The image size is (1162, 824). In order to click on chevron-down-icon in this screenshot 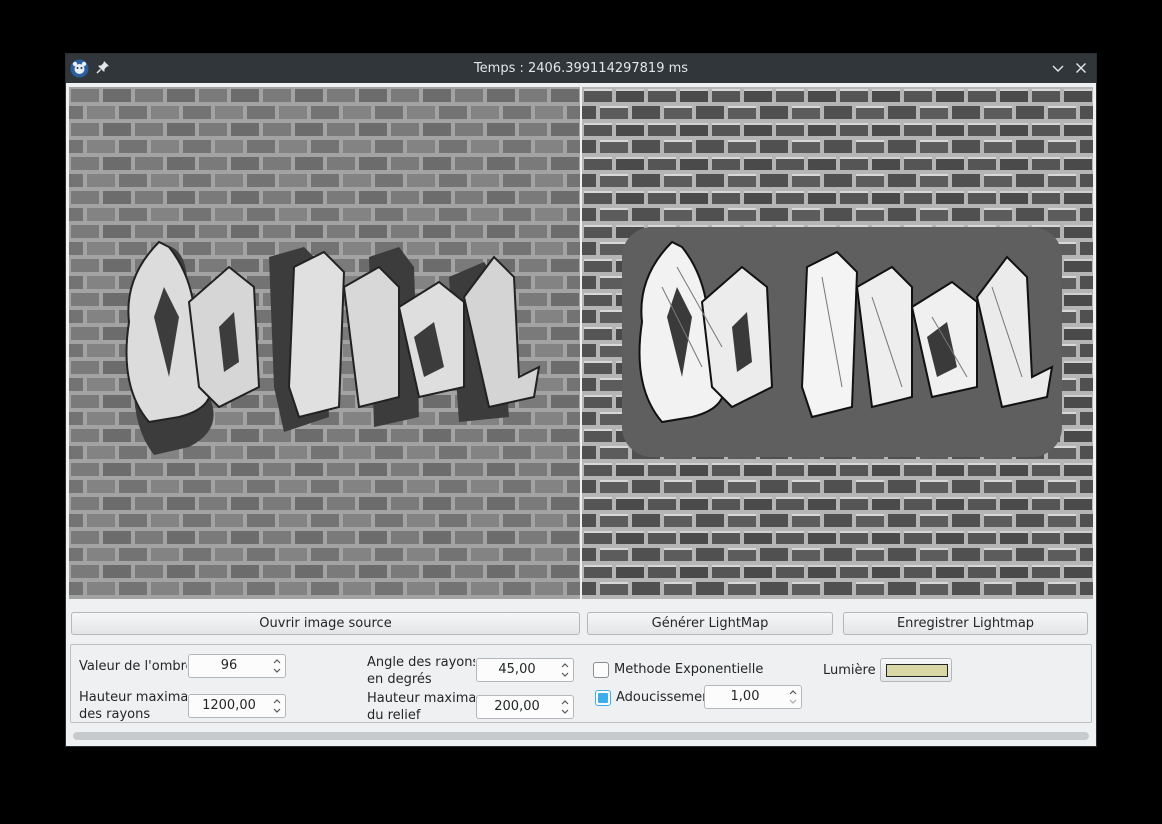, I will do `click(1058, 68)`.